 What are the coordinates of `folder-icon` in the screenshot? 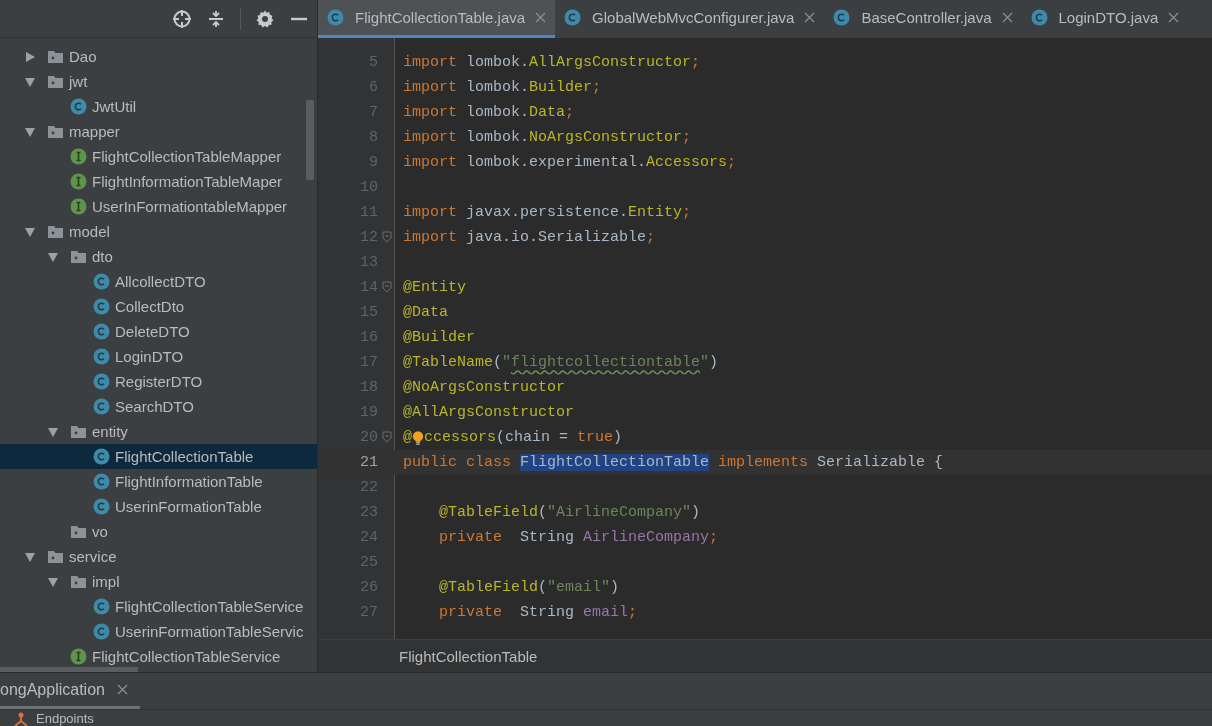 It's located at (78, 256).